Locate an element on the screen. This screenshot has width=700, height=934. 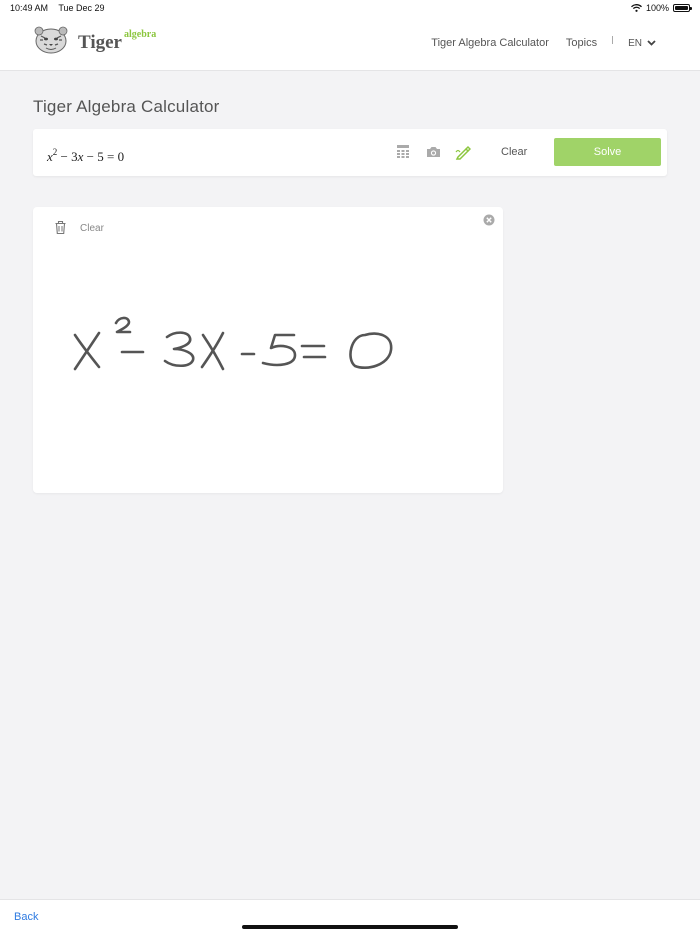
status-bar: 10:49 AM Tue Dec 29 100% is located at coordinates (350, 8).